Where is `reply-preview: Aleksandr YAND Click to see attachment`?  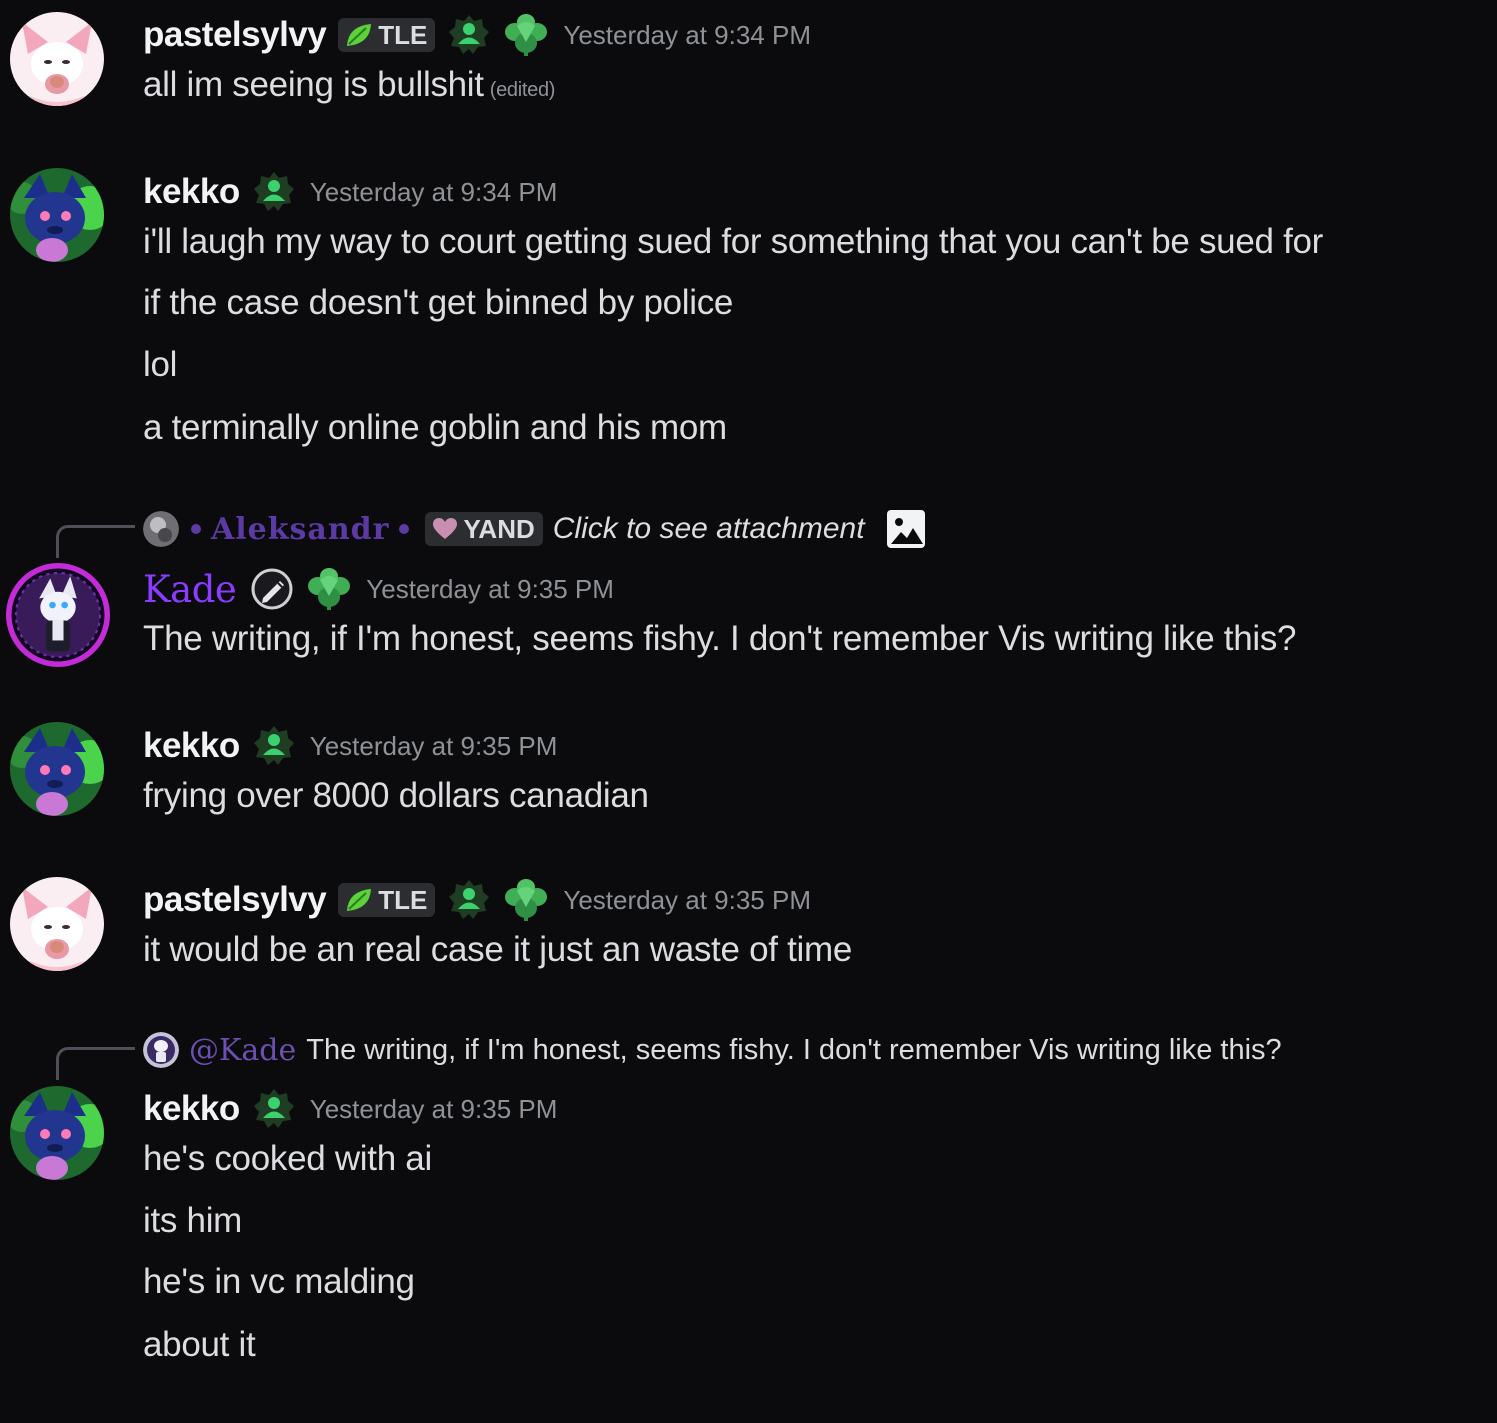
reply-preview: Aleksandr YAND Click to see attachment is located at coordinates (535, 529).